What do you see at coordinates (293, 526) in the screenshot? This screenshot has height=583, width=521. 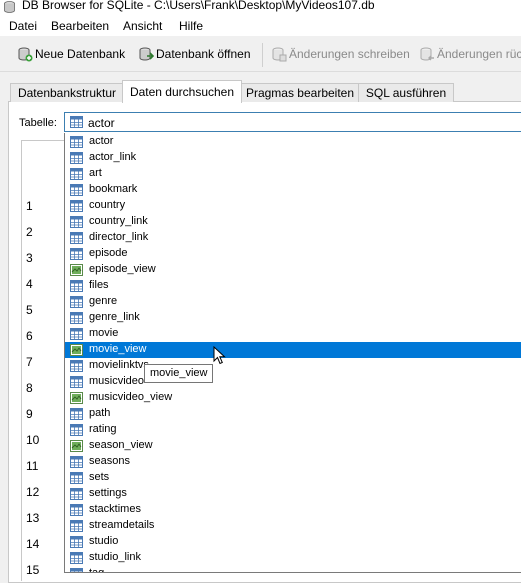 I see `dropdown-item-streamdetails: streamdetails` at bounding box center [293, 526].